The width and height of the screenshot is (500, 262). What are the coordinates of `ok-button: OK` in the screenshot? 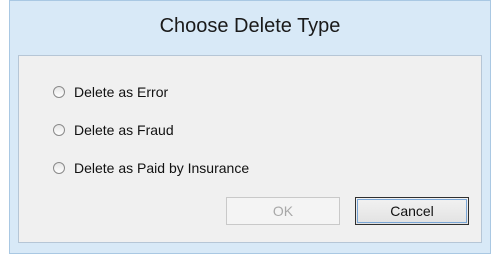 It's located at (283, 211).